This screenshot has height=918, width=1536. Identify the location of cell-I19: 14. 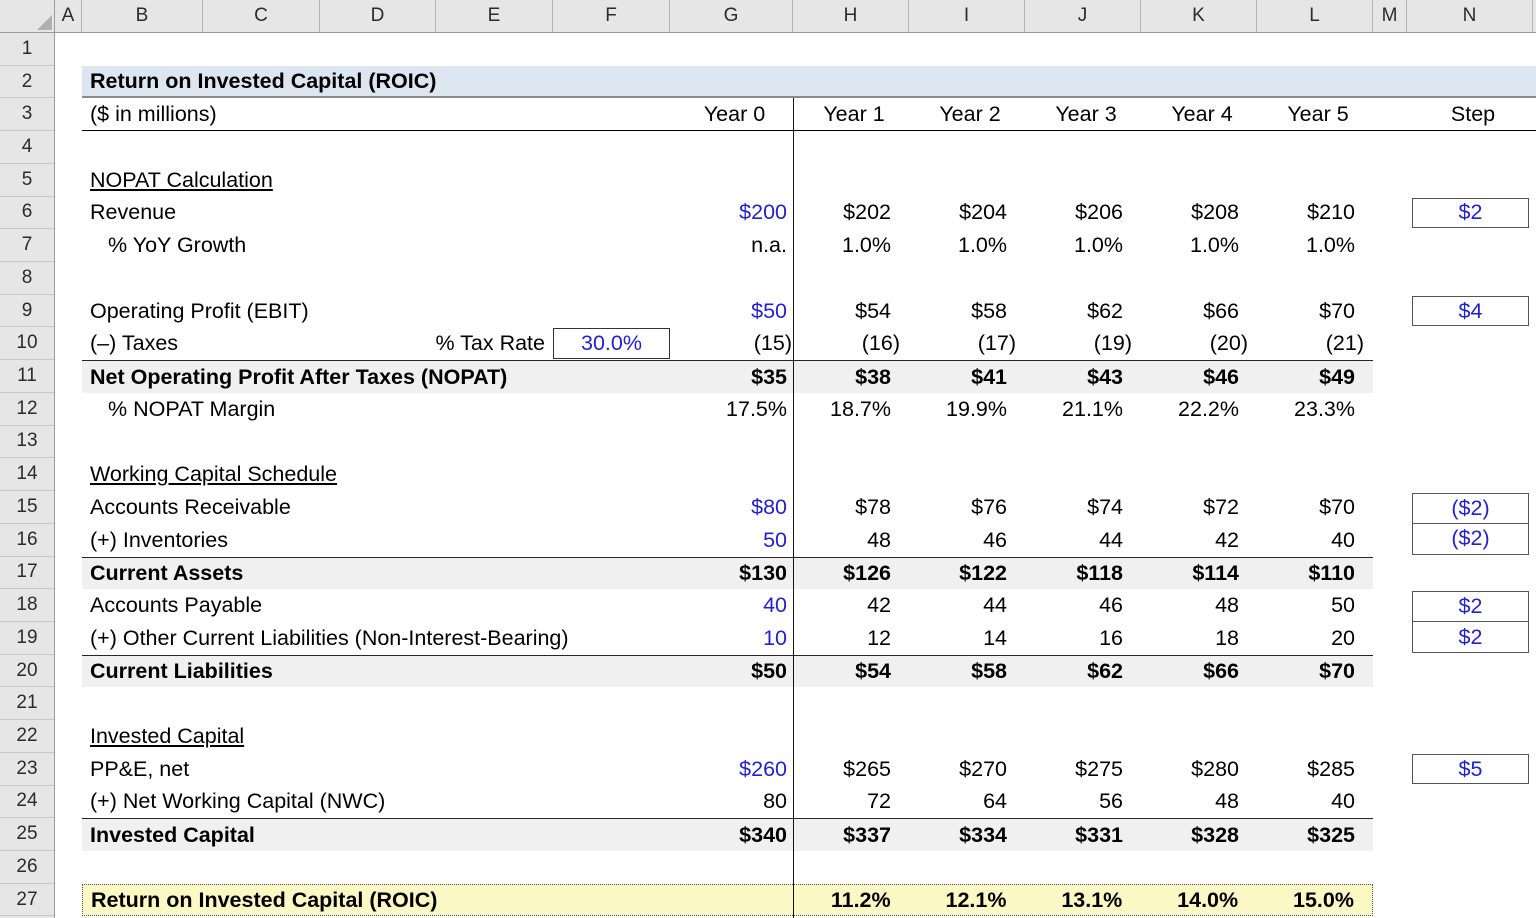
(967, 638).